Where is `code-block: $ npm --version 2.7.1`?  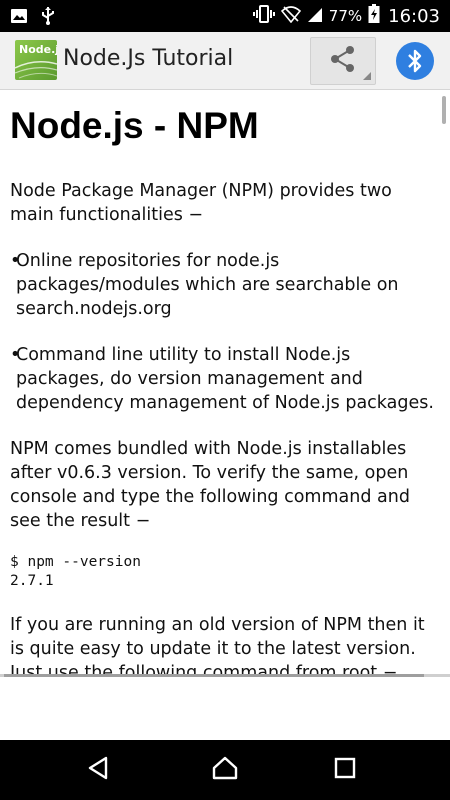 code-block: $ npm --version 2.7.1 is located at coordinates (75, 571).